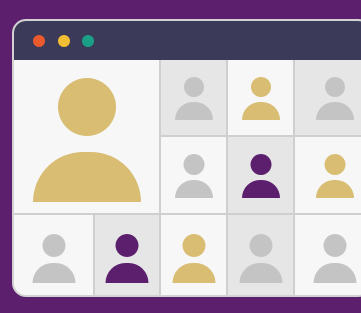  Describe the element at coordinates (64, 41) in the screenshot. I see `minimize-dot` at that location.